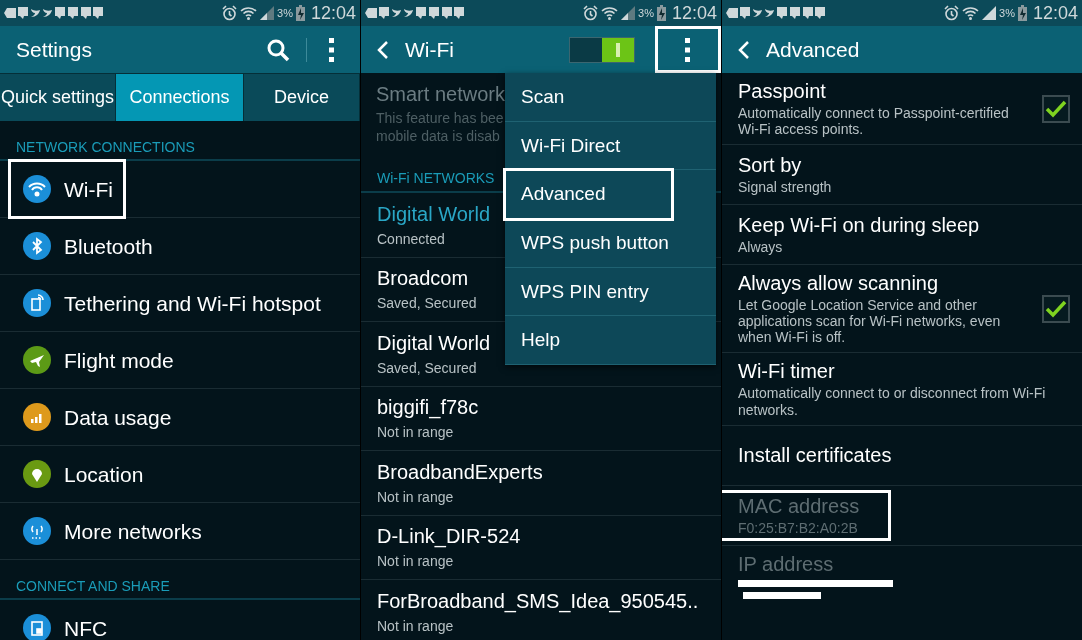 Image resolution: width=1082 pixels, height=640 pixels. Describe the element at coordinates (67, 189) in the screenshot. I see `settings-item: Wi-Fi` at that location.